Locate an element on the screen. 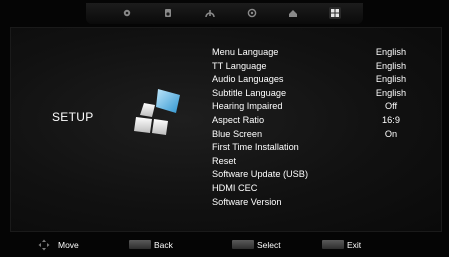 The image size is (449, 257). menu-item-first-time-installation: First Time Installation is located at coordinates (324, 148).